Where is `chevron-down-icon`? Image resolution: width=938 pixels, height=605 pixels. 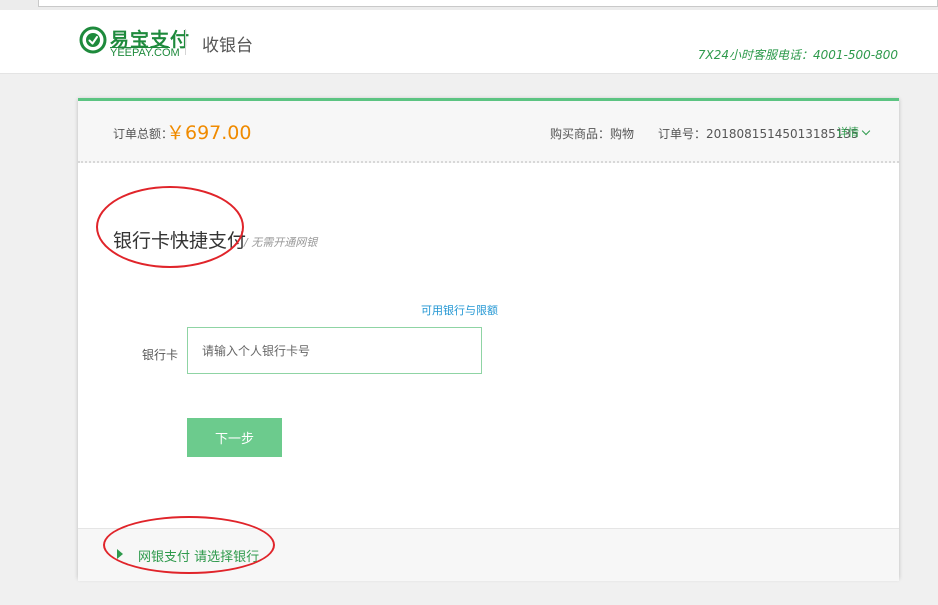 chevron-down-icon is located at coordinates (866, 131).